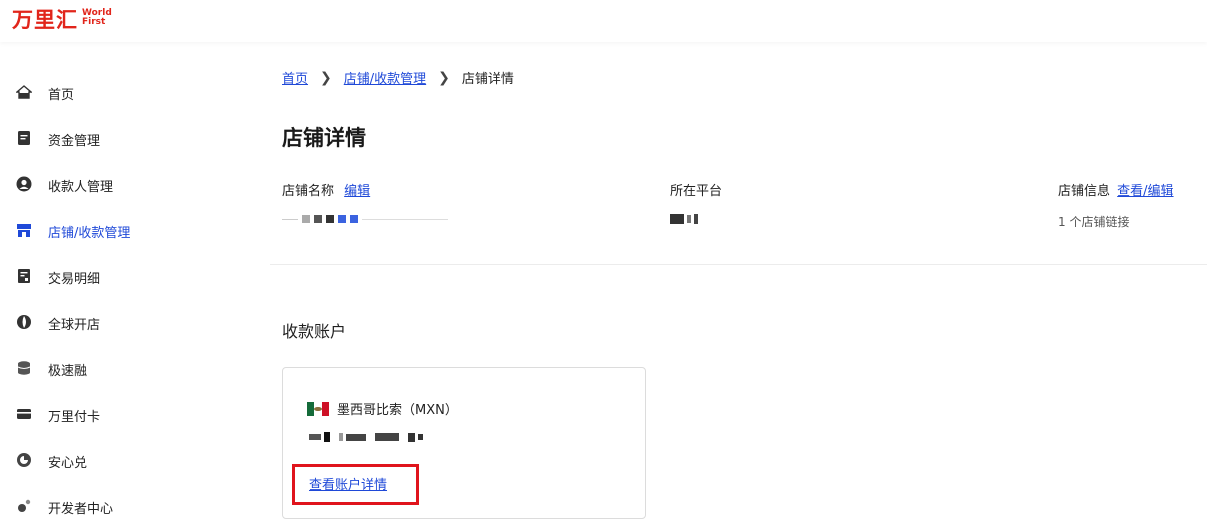  What do you see at coordinates (122, 415) in the screenshot?
I see `sidebar-item-worldfirst-card: 万里付卡` at bounding box center [122, 415].